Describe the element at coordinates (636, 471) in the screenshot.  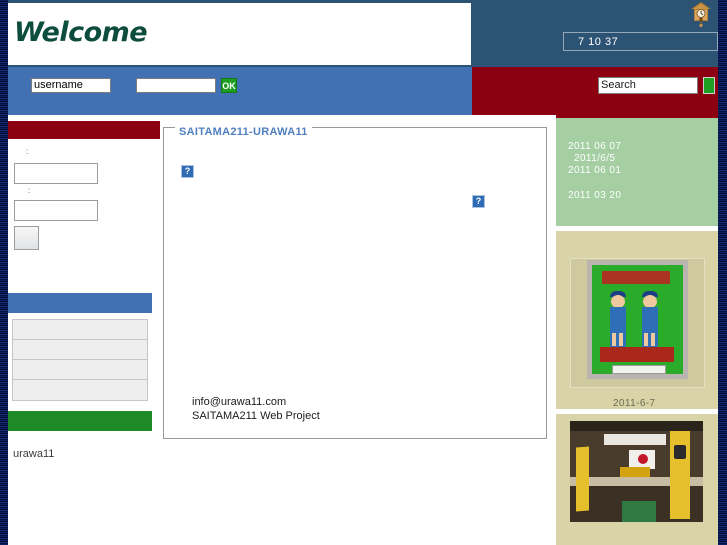
I see `boy-scouts-ceremony-image` at that location.